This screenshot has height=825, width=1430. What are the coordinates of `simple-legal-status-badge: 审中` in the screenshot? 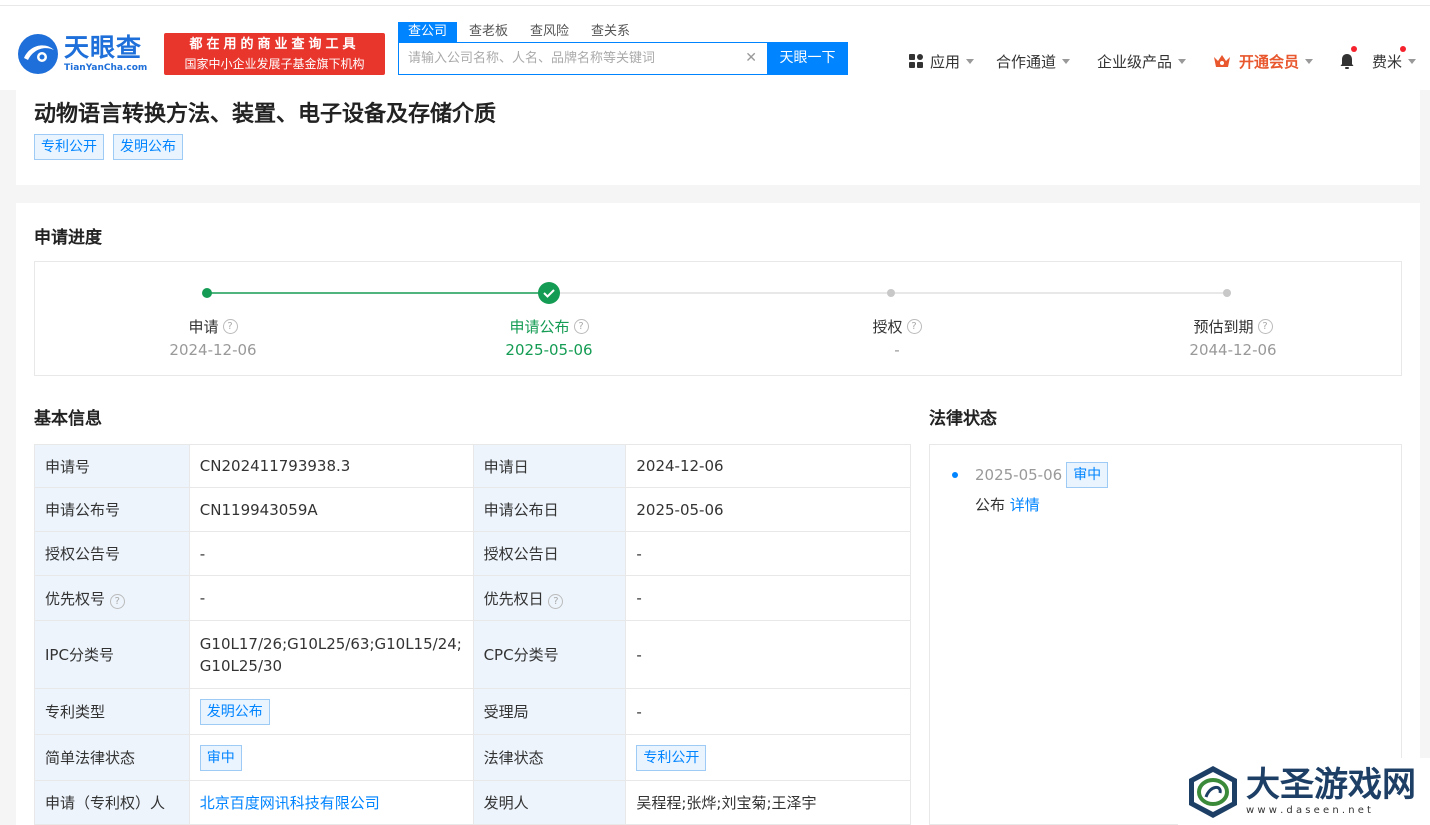 It's located at (220, 757).